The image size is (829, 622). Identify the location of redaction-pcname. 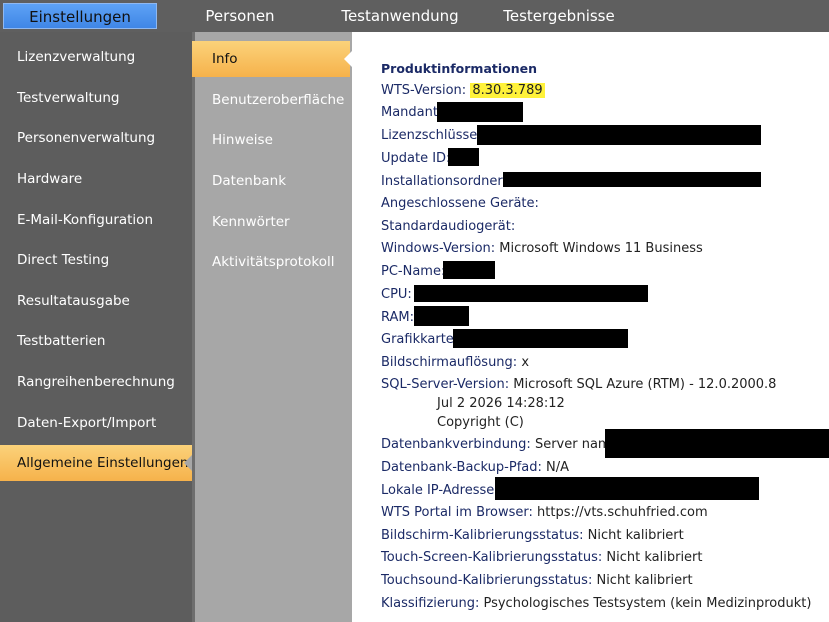
(469, 270).